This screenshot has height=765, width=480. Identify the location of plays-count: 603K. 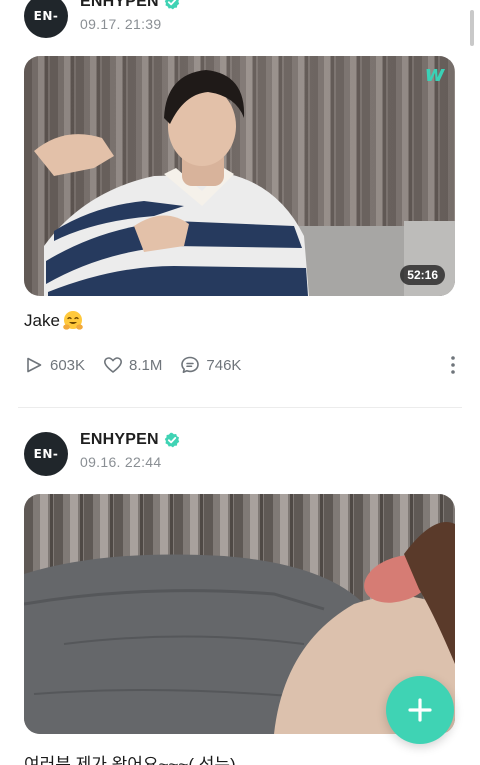
(68, 365).